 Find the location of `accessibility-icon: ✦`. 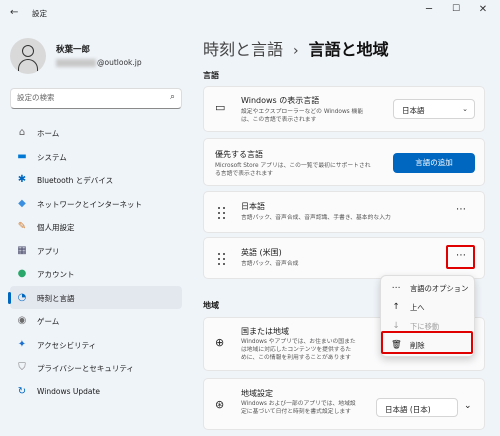

accessibility-icon: ✦ is located at coordinates (22, 344).